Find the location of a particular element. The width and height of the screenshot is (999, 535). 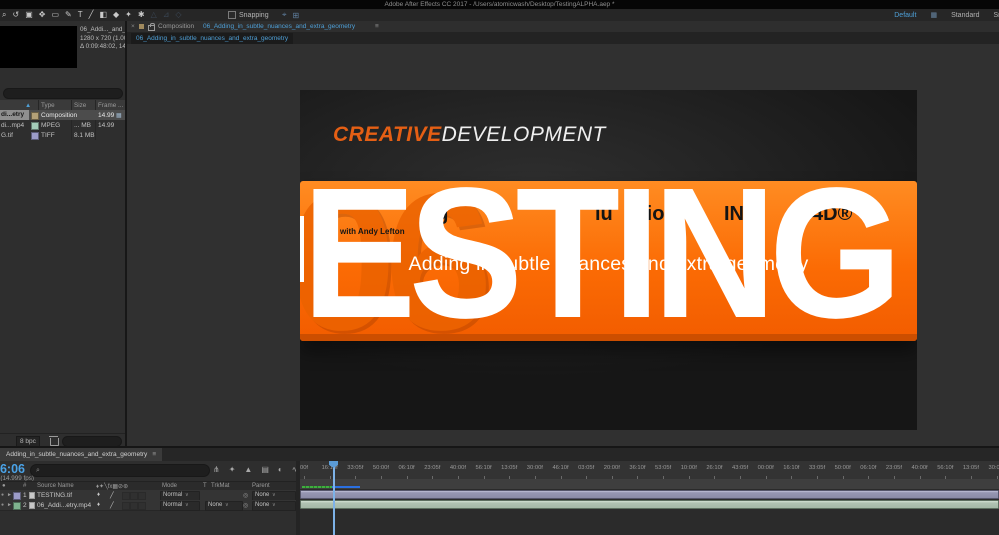

brush-tool-icon: ╱ is located at coordinates (91, 15).